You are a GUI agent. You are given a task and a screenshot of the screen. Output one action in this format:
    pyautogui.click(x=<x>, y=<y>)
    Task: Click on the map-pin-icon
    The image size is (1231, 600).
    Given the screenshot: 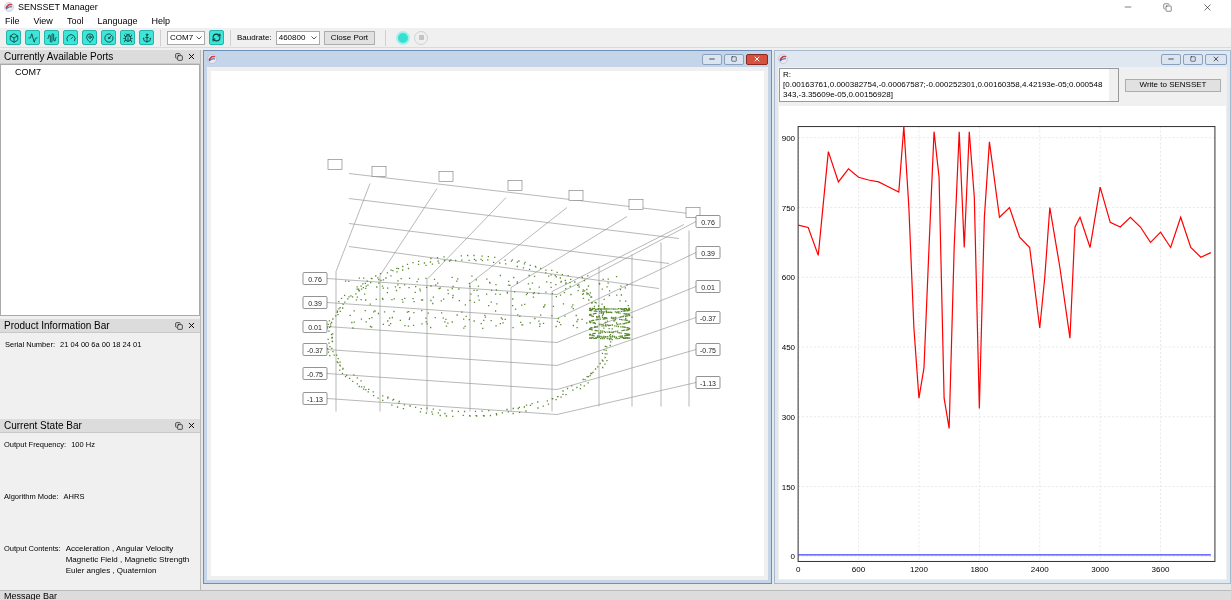 What is the action you would take?
    pyautogui.click(x=89, y=37)
    